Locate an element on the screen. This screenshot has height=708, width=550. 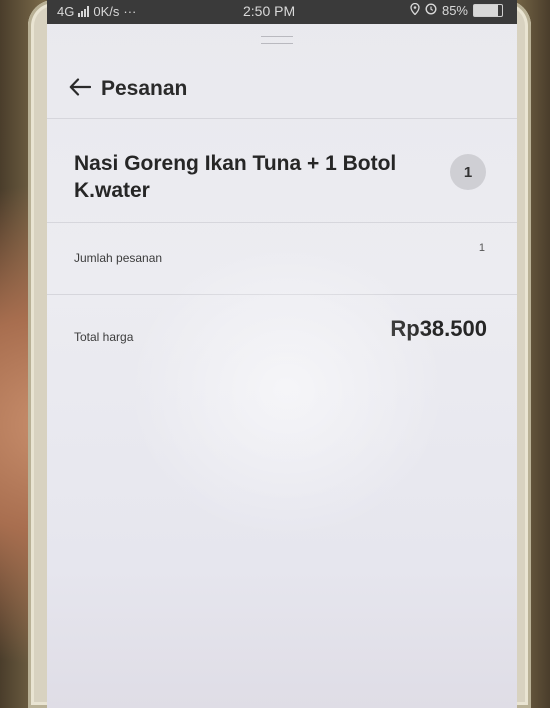
status-bar: 4G 0K/s ··· 2:50 PM 85% is located at coordinates (282, 12).